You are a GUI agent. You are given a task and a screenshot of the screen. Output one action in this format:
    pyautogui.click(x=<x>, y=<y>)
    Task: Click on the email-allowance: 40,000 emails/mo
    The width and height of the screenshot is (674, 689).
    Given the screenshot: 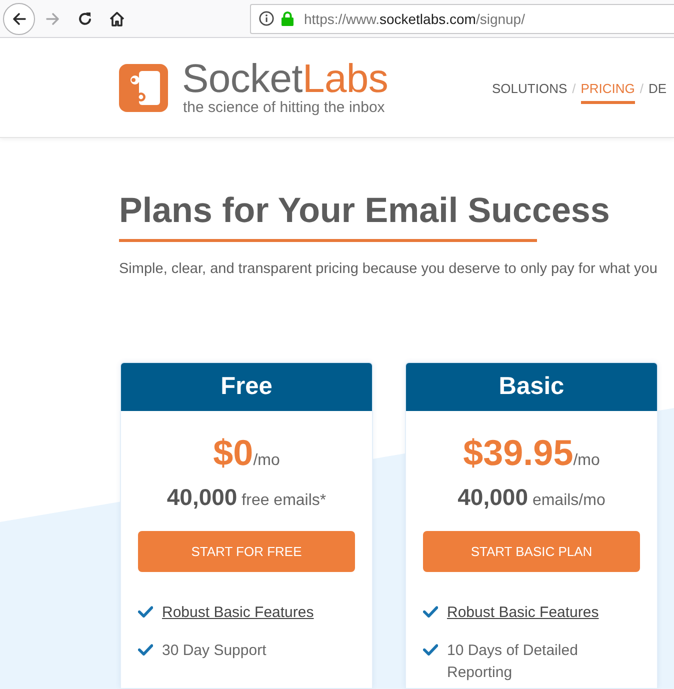 What is the action you would take?
    pyautogui.click(x=531, y=497)
    